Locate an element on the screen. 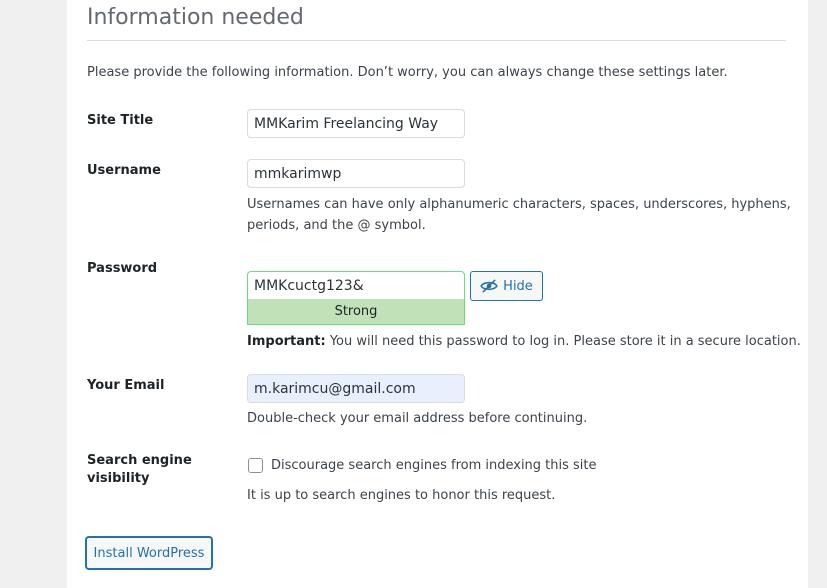  password-strength-indicator: Strong is located at coordinates (356, 312).